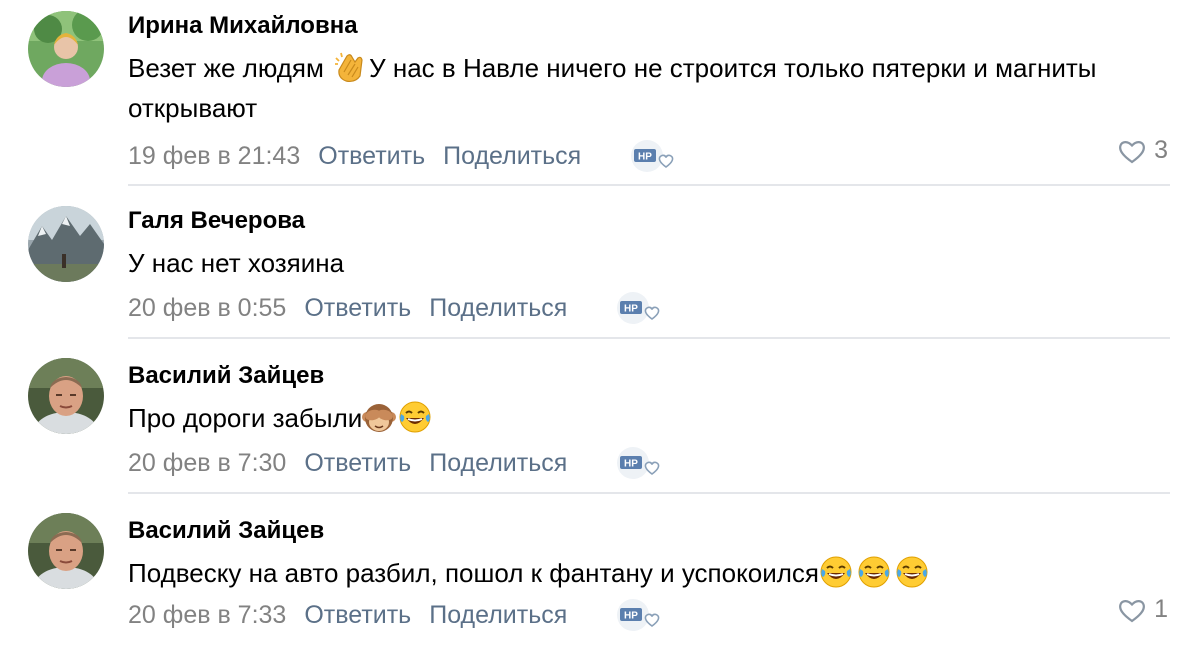  I want to click on comment-date: 20 фев в 7:30, so click(207, 463).